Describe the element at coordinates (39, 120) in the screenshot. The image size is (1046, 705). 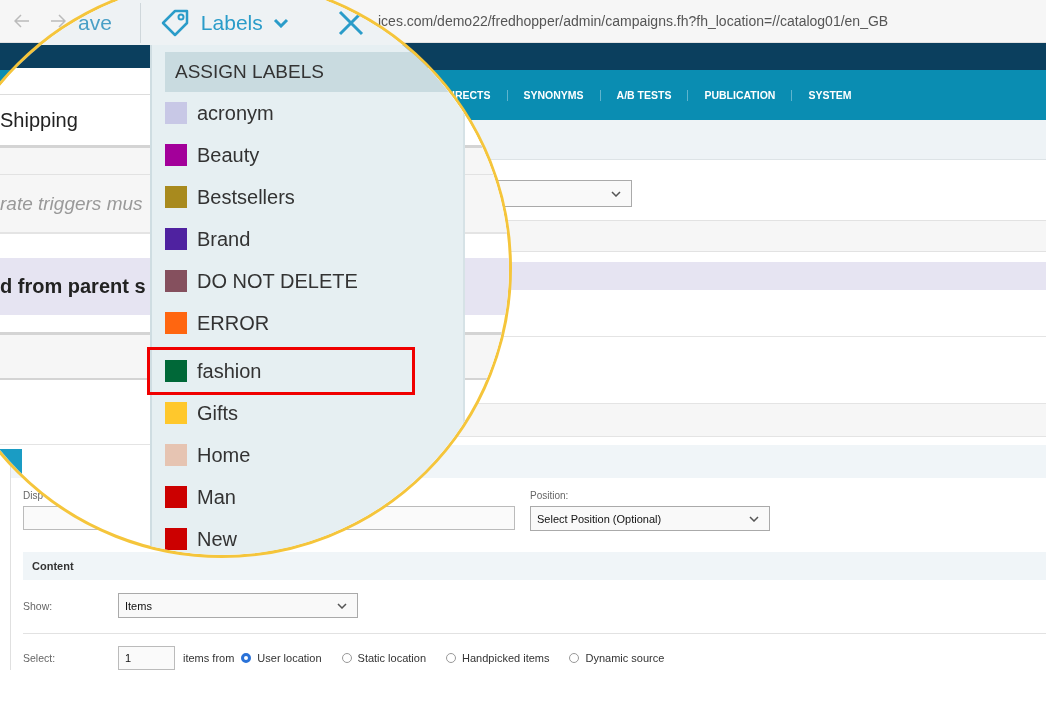
I see `shipping-field: Shipping` at that location.